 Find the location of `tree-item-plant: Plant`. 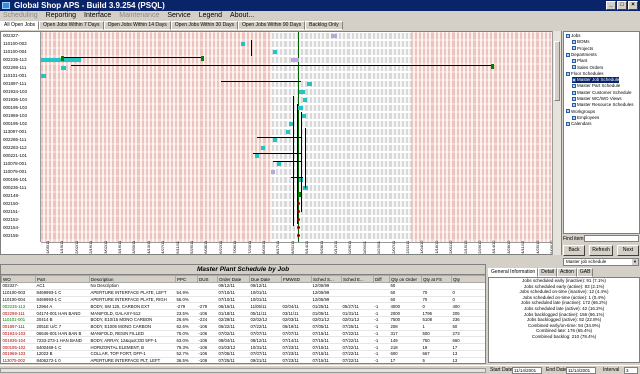

tree-item-plant: Plant is located at coordinates (579, 61).